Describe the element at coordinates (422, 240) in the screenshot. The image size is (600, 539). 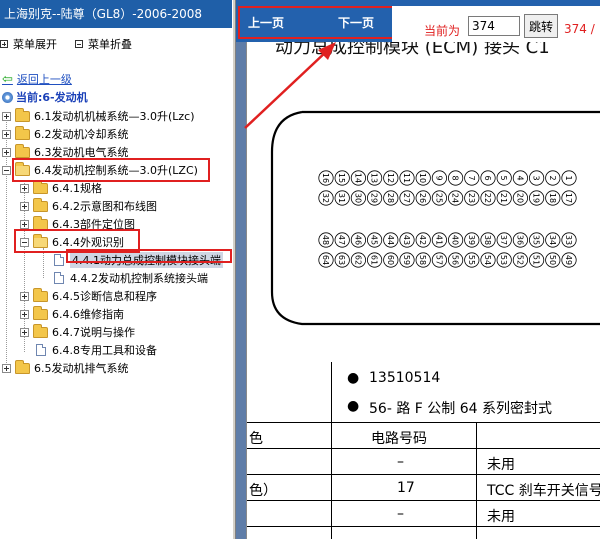
I see `connector-pin-label: 42` at that location.